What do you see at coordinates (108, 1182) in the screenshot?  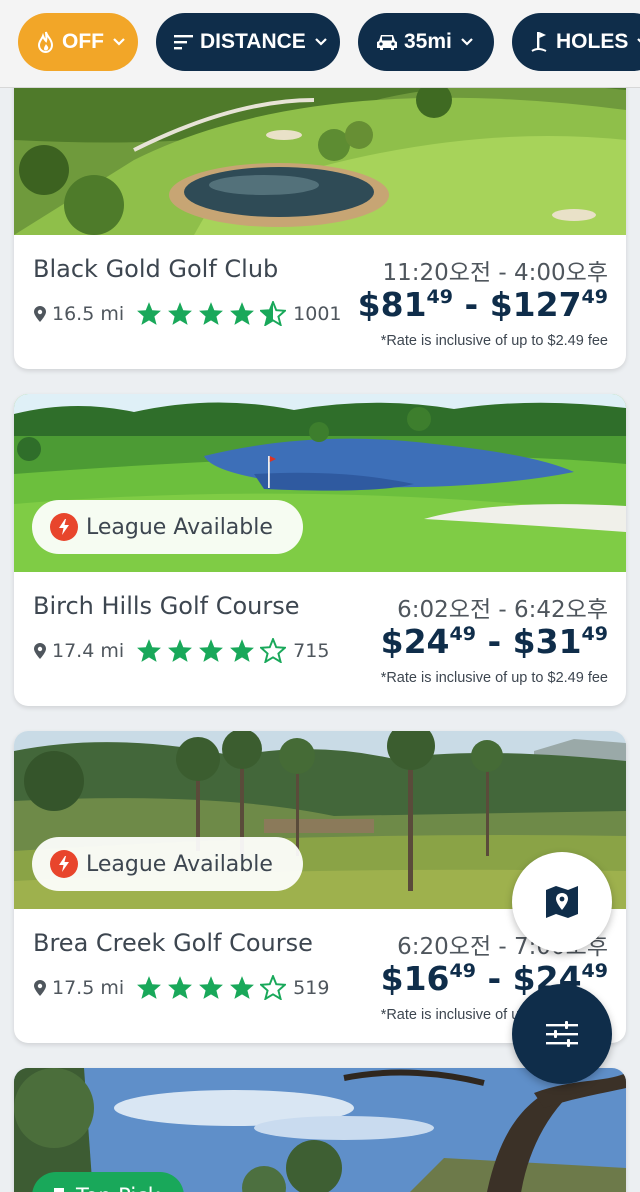 I see `top-pick-badge: Top Pick` at bounding box center [108, 1182].